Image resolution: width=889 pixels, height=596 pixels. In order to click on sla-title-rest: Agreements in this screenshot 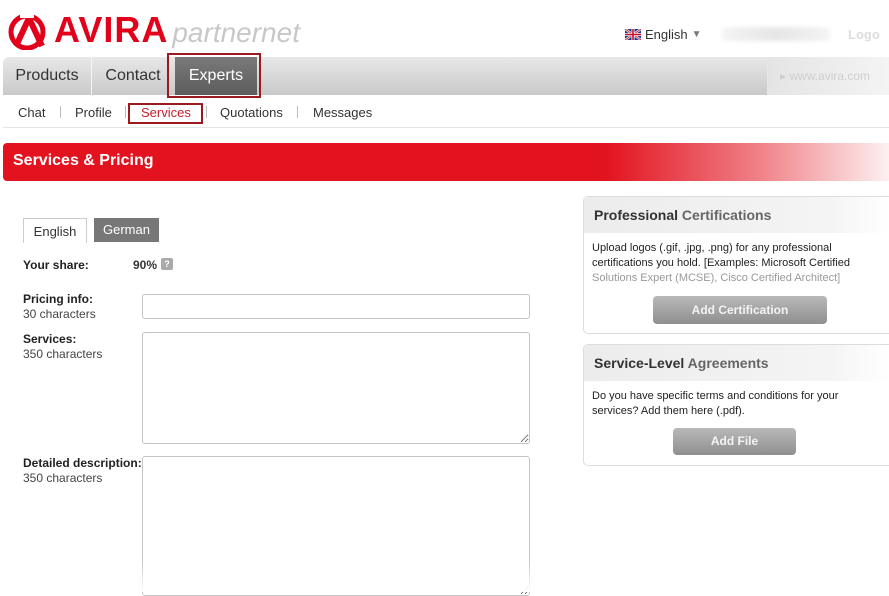, I will do `click(728, 363)`.